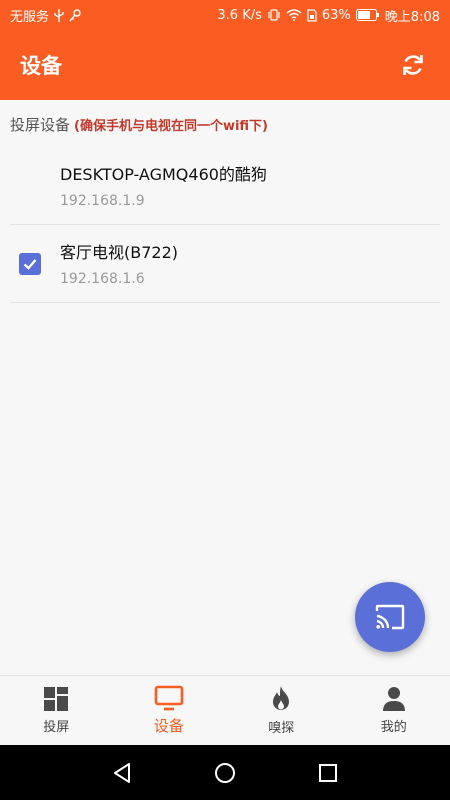 The image size is (450, 800). Describe the element at coordinates (59, 15) in the screenshot. I see `usb-icon` at that location.